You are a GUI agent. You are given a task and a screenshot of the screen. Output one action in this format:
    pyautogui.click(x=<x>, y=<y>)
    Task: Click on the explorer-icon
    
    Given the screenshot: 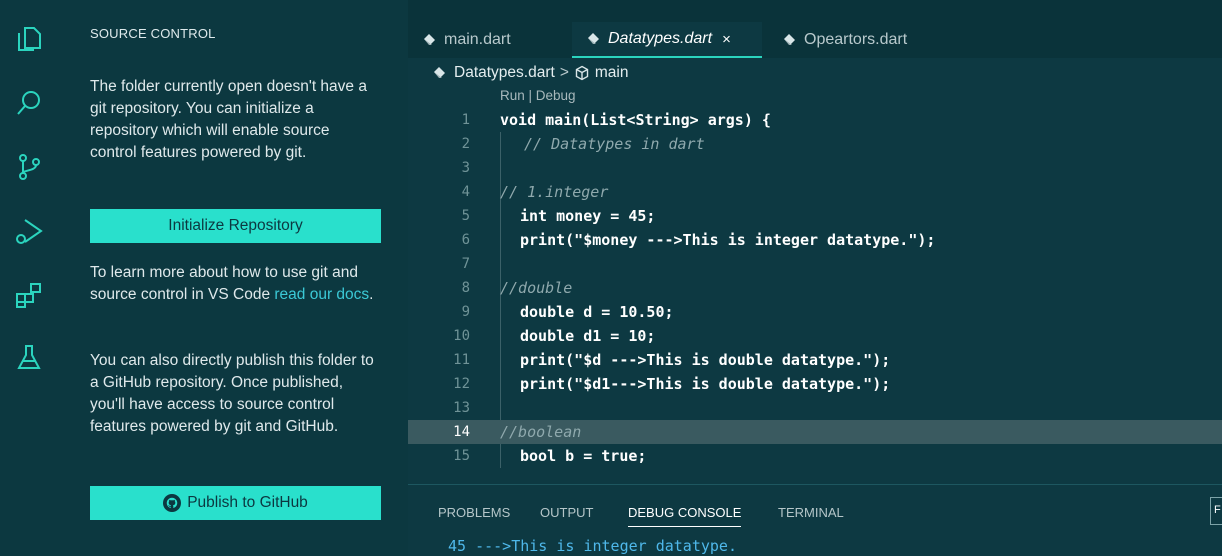 What is the action you would take?
    pyautogui.click(x=29, y=39)
    